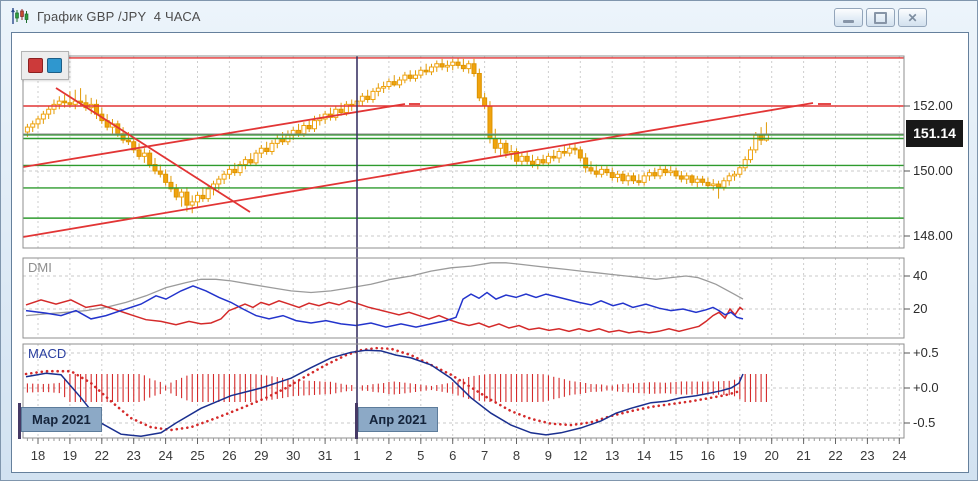 The image size is (978, 481). I want to click on x-axis-day-label: 6, so click(453, 455).